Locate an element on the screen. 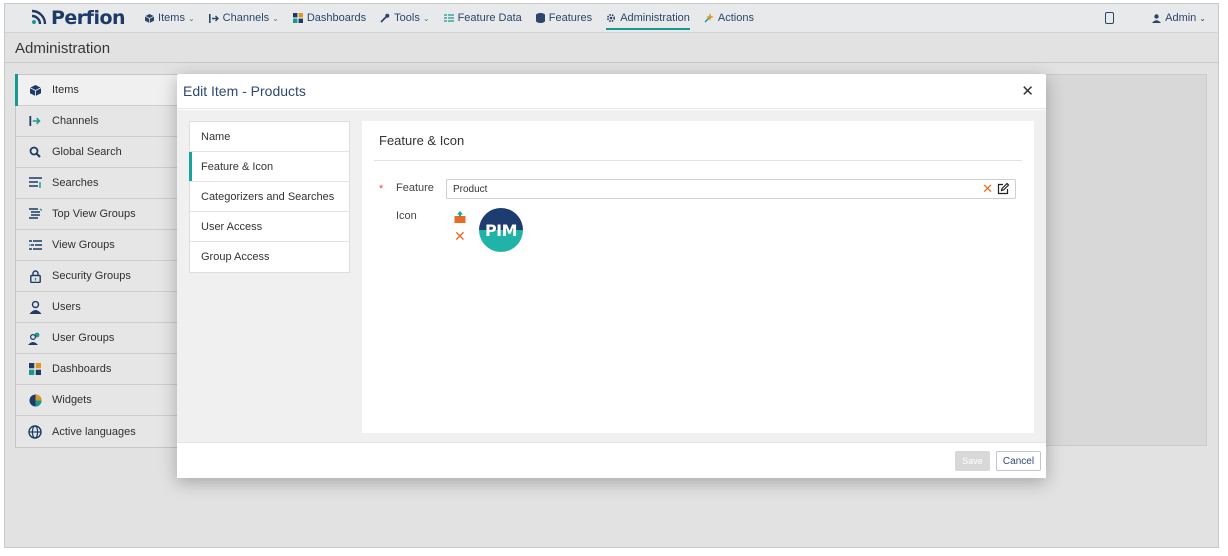 This screenshot has height=556, width=1228. pim-icon-preview: PIM is located at coordinates (501, 230).